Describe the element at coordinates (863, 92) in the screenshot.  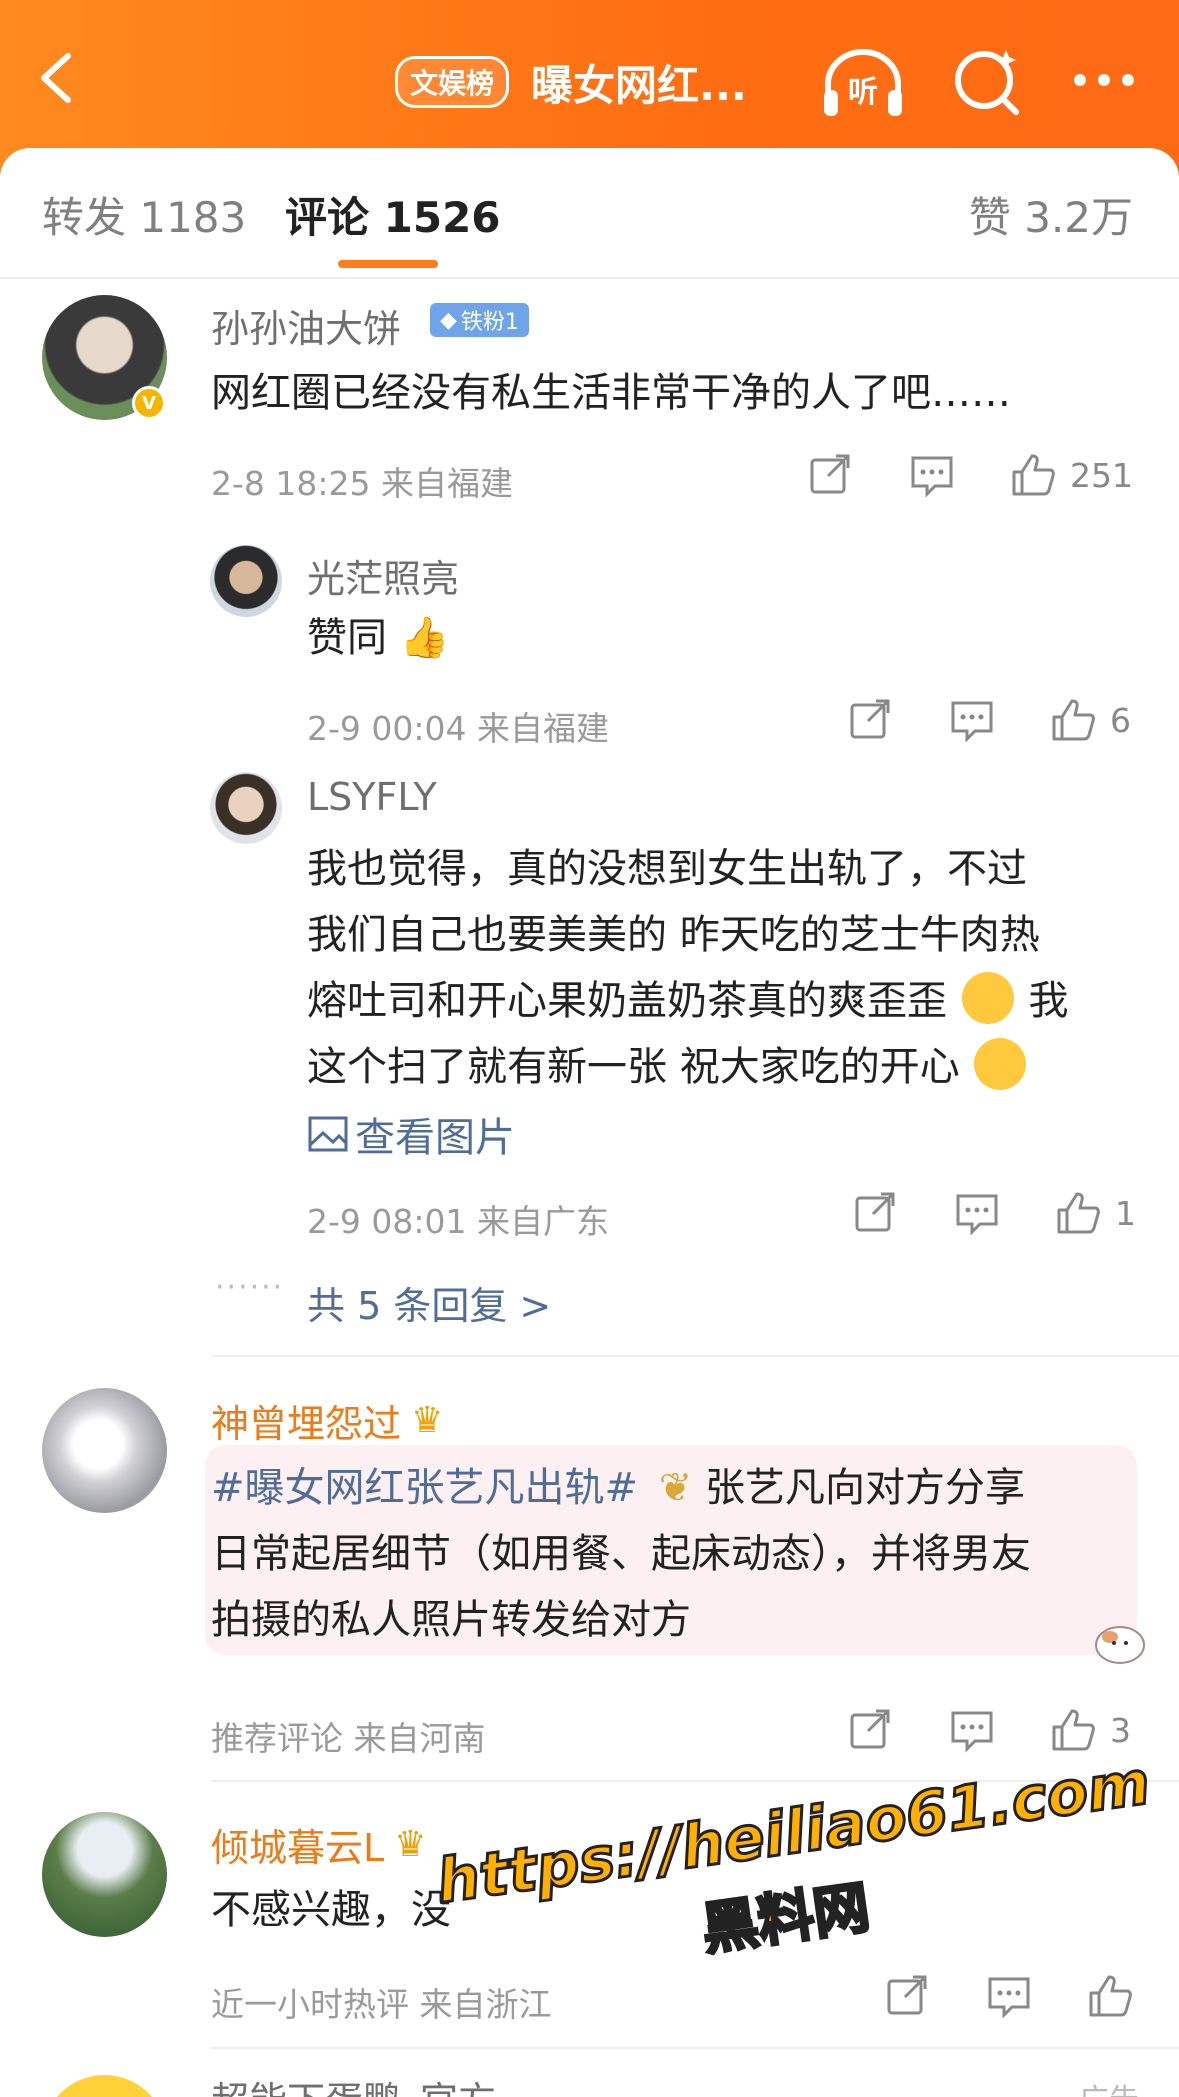
I see `svg-text: 听` at that location.